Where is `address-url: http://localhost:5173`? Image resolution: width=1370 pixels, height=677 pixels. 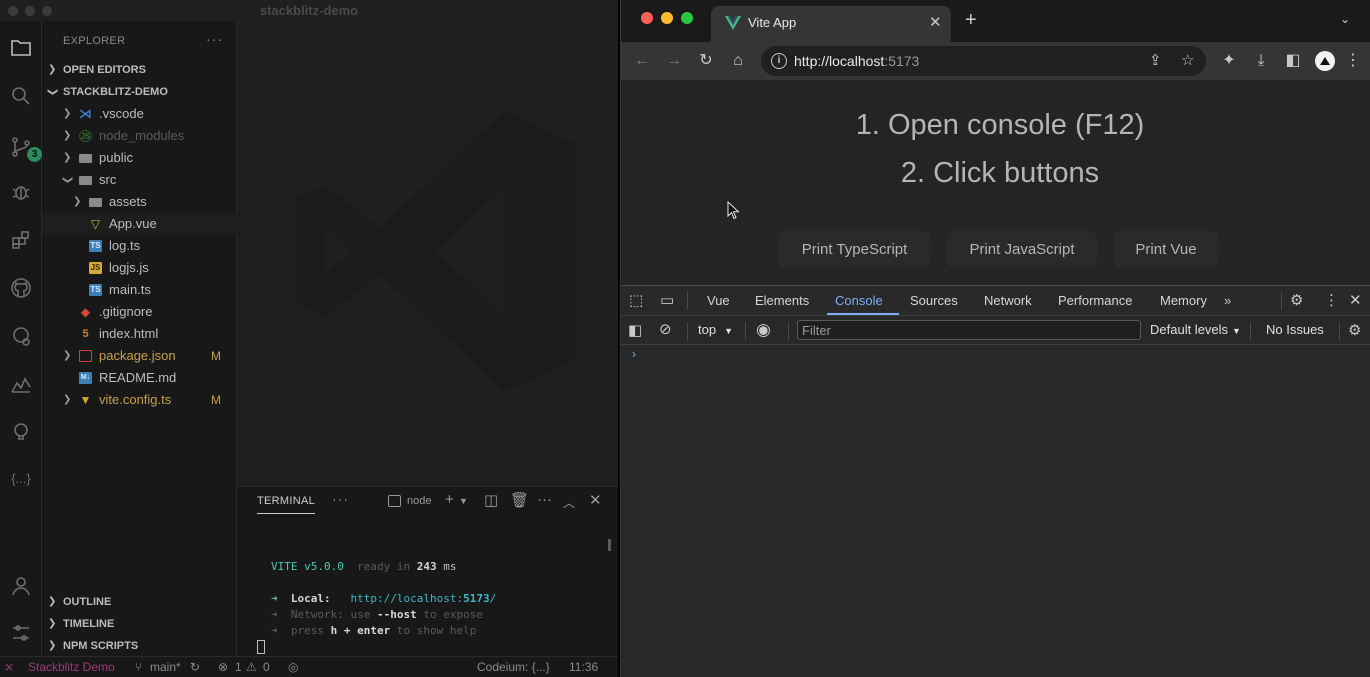
address-url: http://localhost:5173 is located at coordinates (856, 61).